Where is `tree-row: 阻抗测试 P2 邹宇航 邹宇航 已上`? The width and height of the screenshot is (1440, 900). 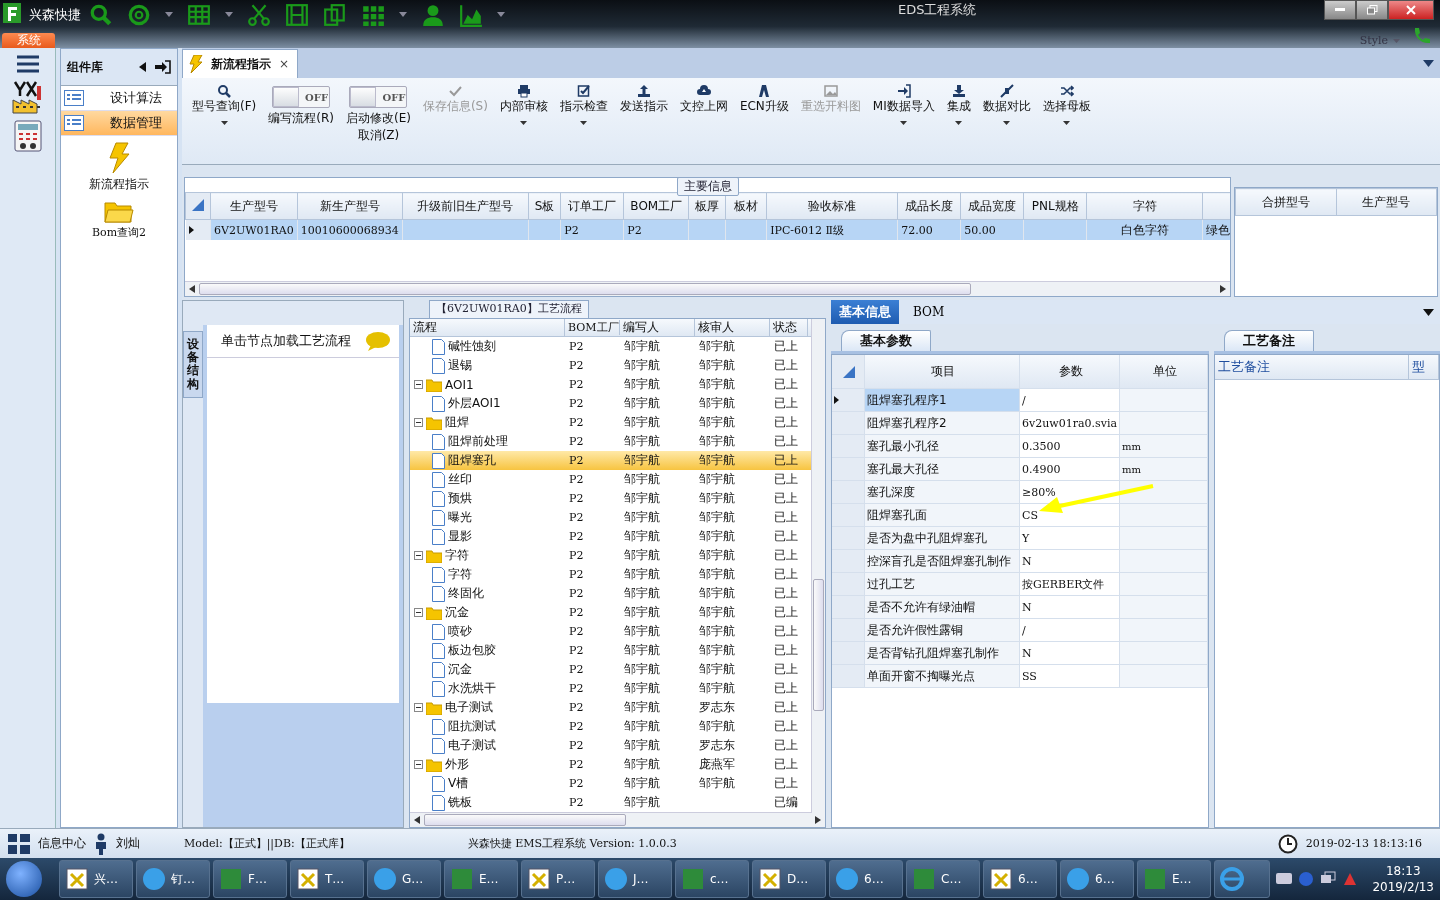 tree-row: 阻抗测试 P2 邹宇航 邹宇航 已上 is located at coordinates (610, 726).